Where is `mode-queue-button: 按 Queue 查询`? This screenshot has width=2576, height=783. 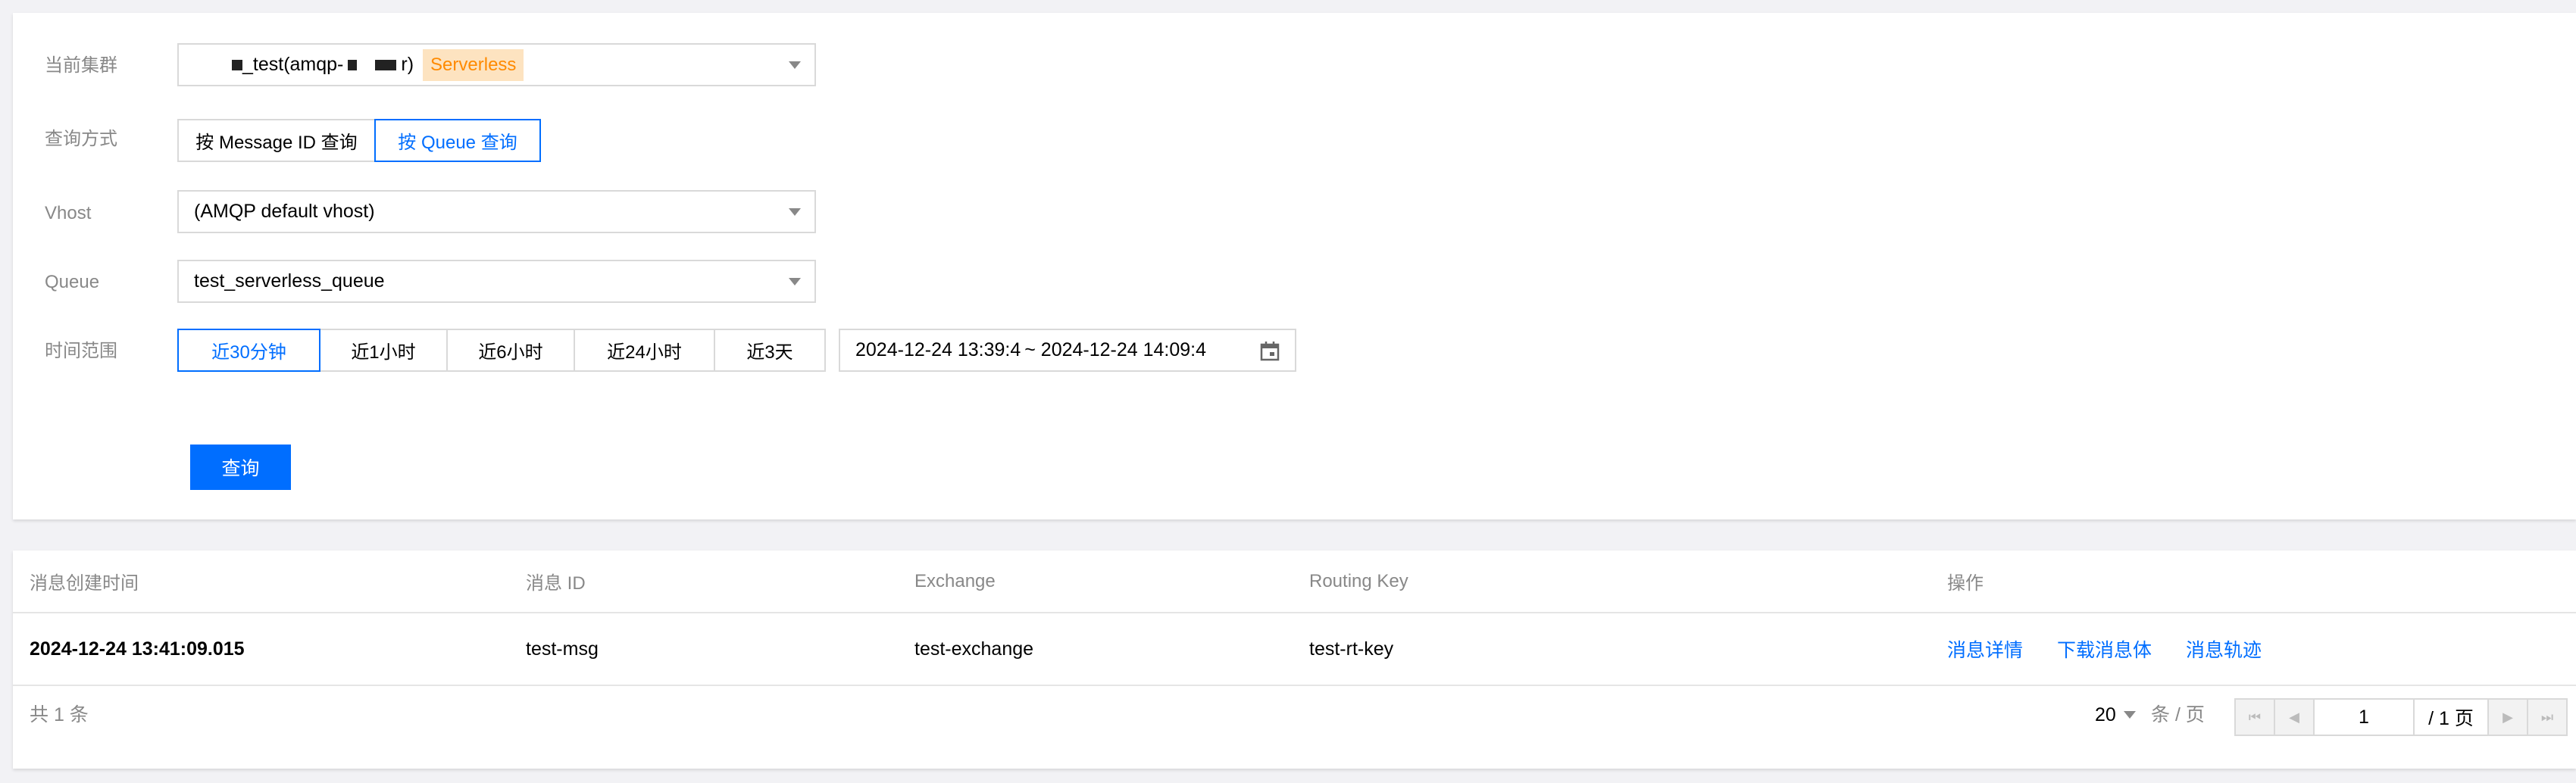 mode-queue-button: 按 Queue 查询 is located at coordinates (457, 140).